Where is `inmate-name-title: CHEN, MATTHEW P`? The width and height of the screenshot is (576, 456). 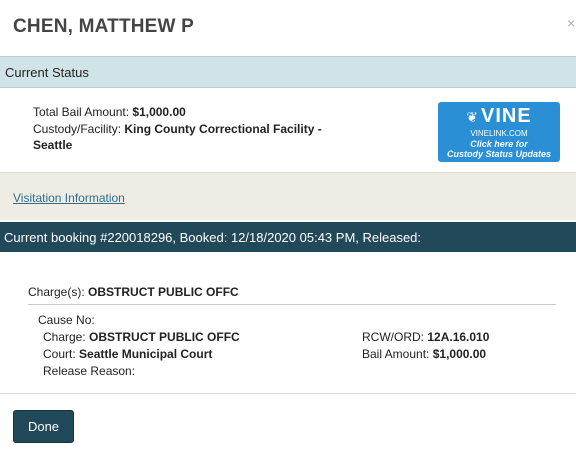
inmate-name-title: CHEN, MATTHEW P is located at coordinates (104, 26).